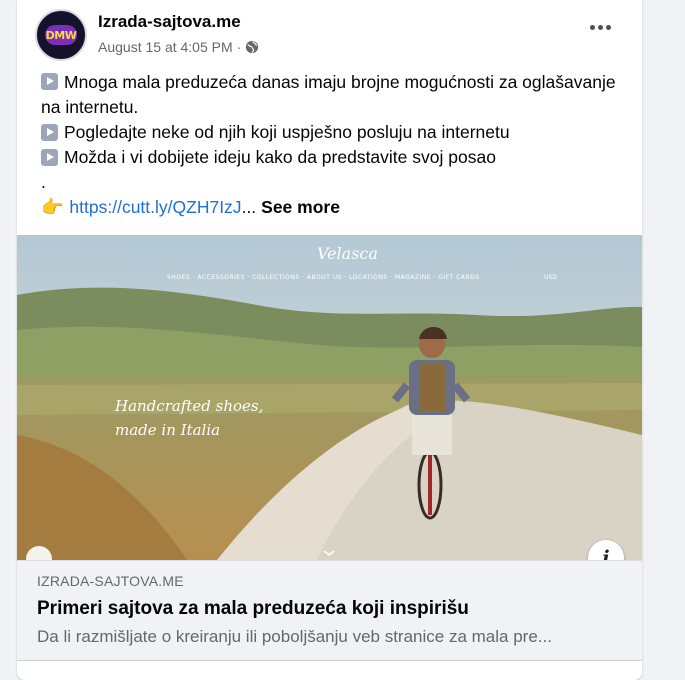 This screenshot has height=680, width=685. I want to click on page-name: Izrada-sajtova.me, so click(169, 22).